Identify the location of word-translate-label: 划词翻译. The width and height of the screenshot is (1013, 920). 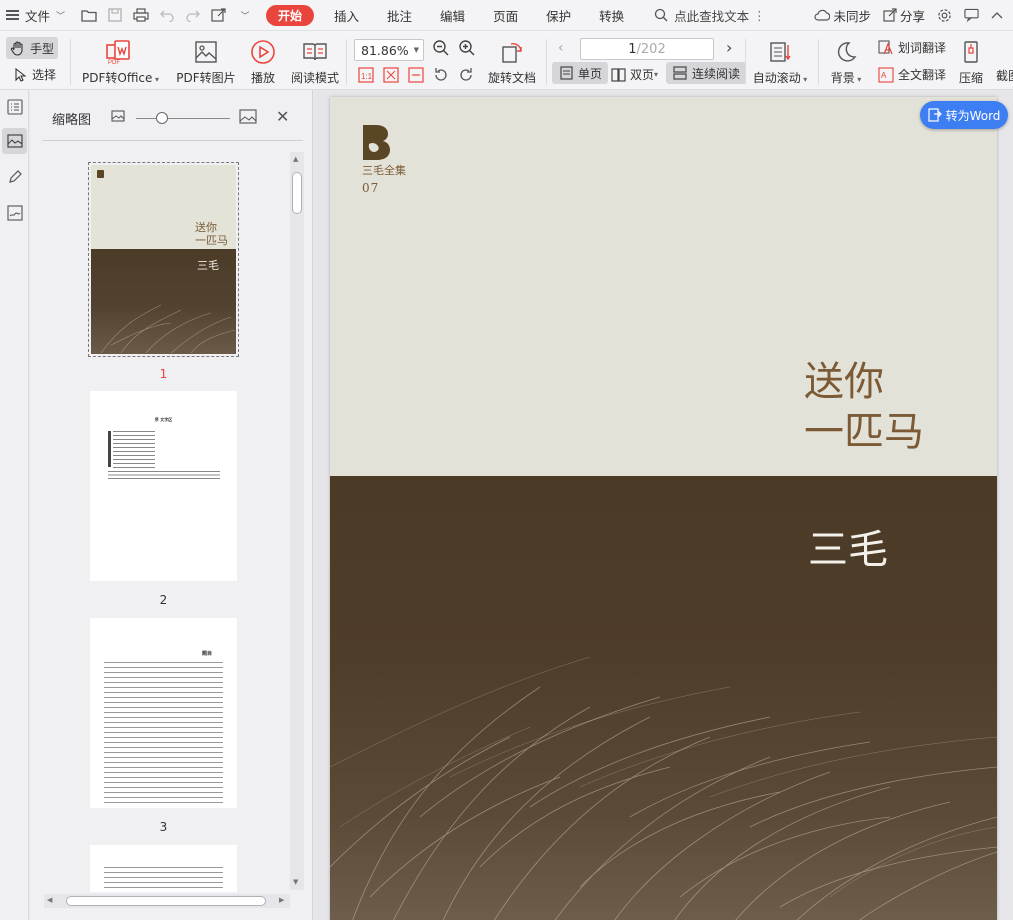
(922, 48).